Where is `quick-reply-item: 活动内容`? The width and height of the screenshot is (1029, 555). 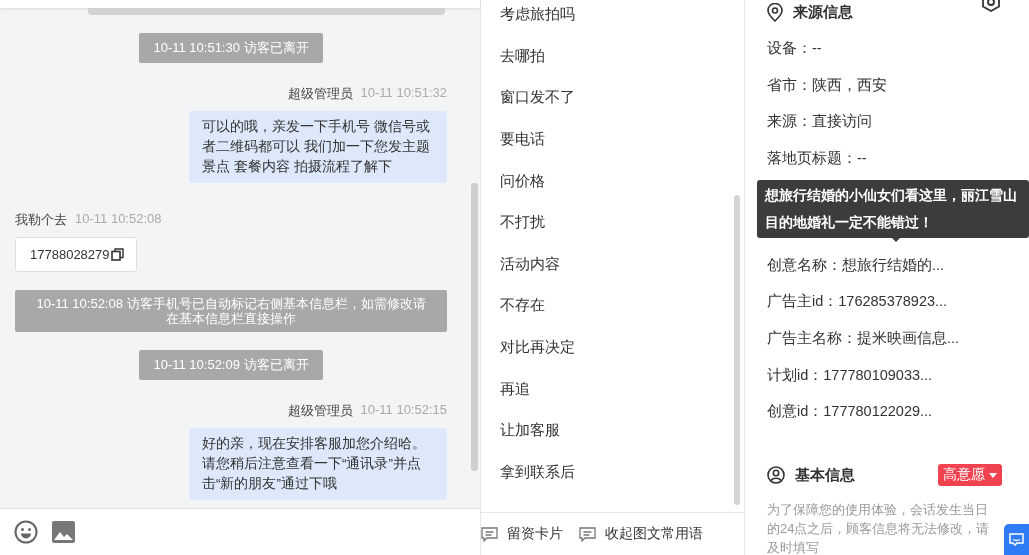
quick-reply-item: 活动内容 is located at coordinates (612, 264).